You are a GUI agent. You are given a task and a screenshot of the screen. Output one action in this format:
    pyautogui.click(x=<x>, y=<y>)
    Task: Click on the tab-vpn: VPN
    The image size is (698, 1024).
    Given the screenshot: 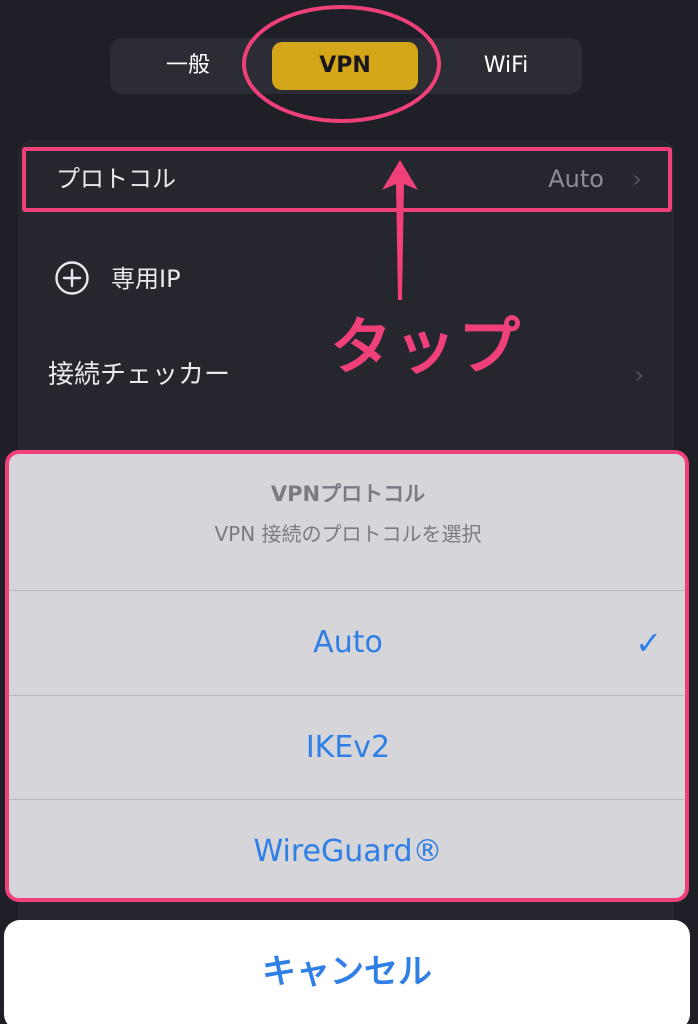 What is the action you would take?
    pyautogui.click(x=345, y=66)
    